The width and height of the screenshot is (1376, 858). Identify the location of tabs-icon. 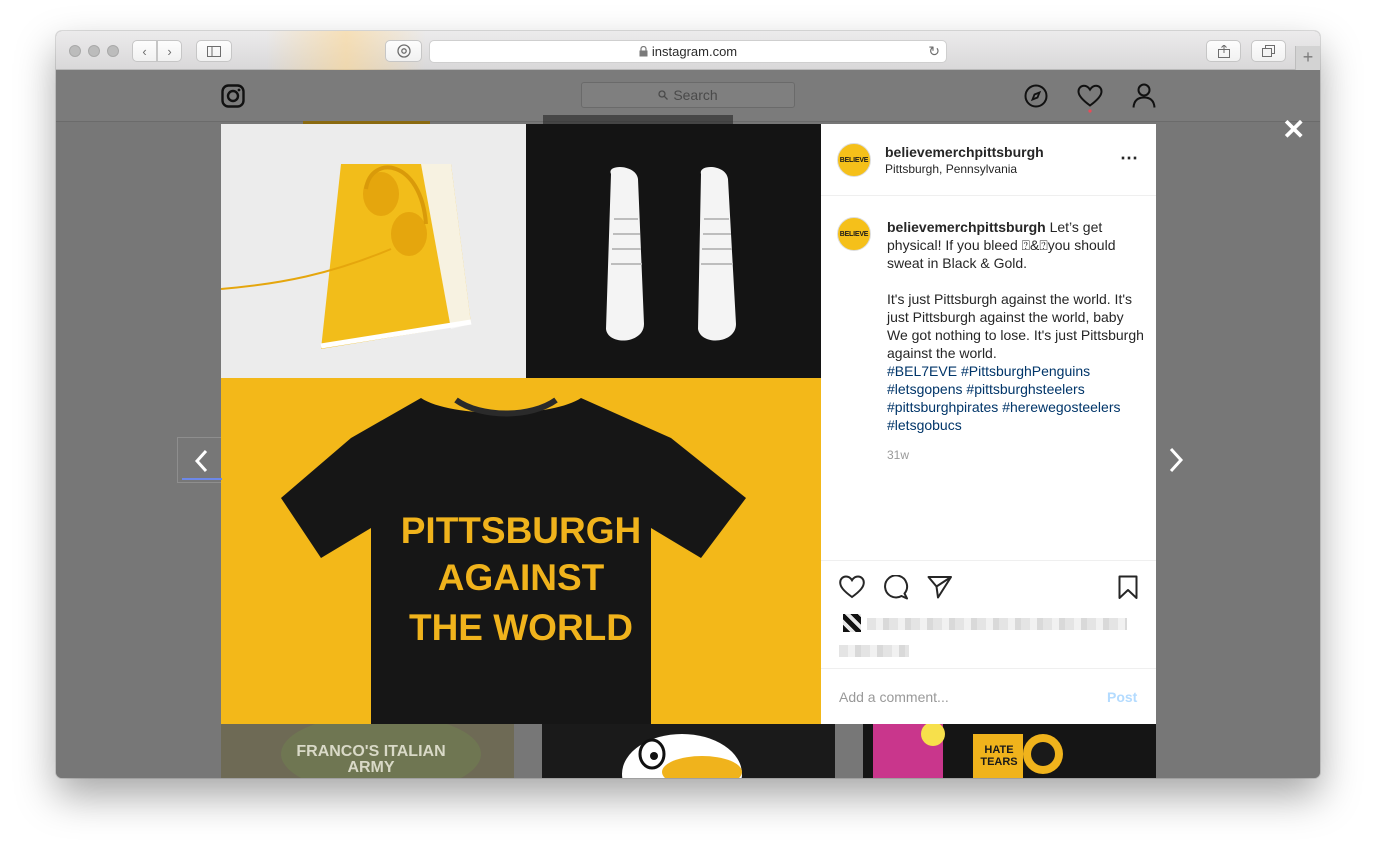
(1268, 51).